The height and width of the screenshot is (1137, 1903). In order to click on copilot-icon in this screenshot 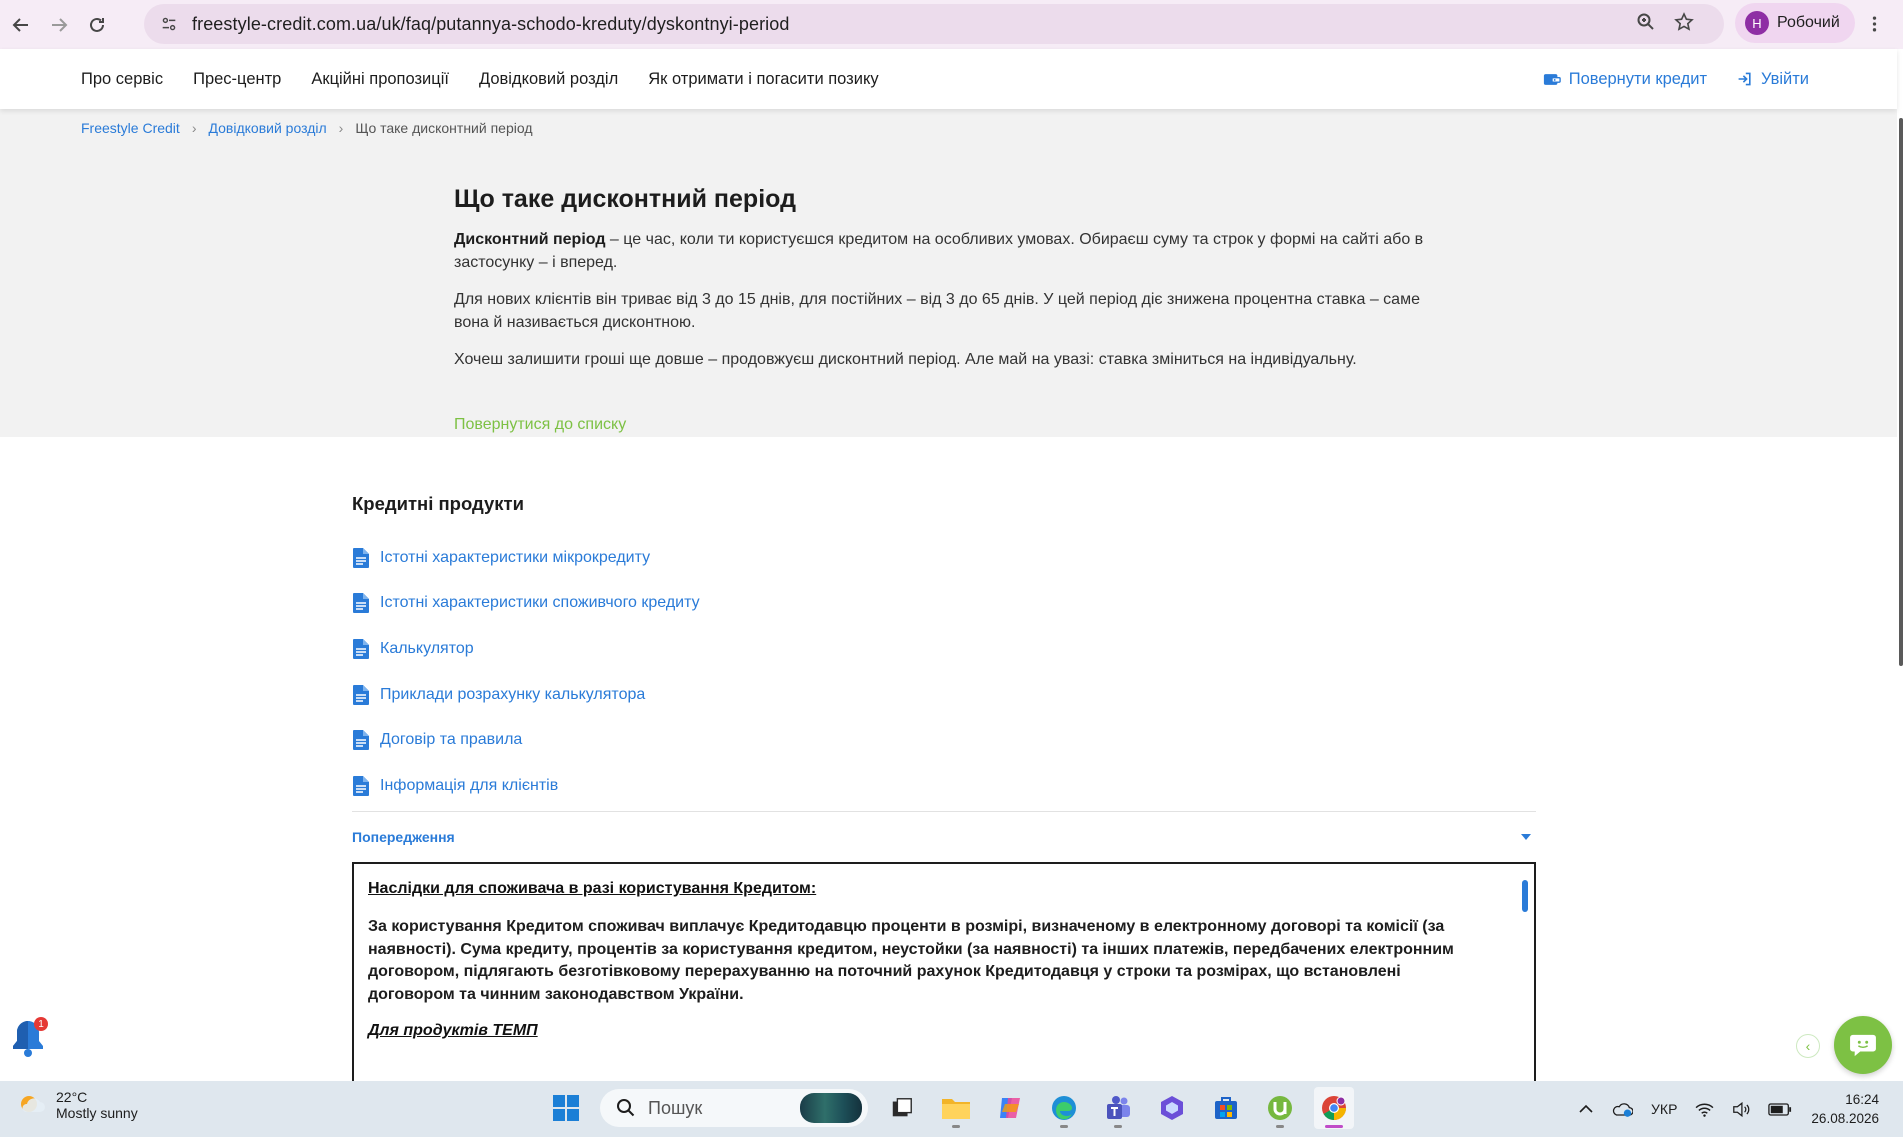, I will do `click(1010, 1108)`.